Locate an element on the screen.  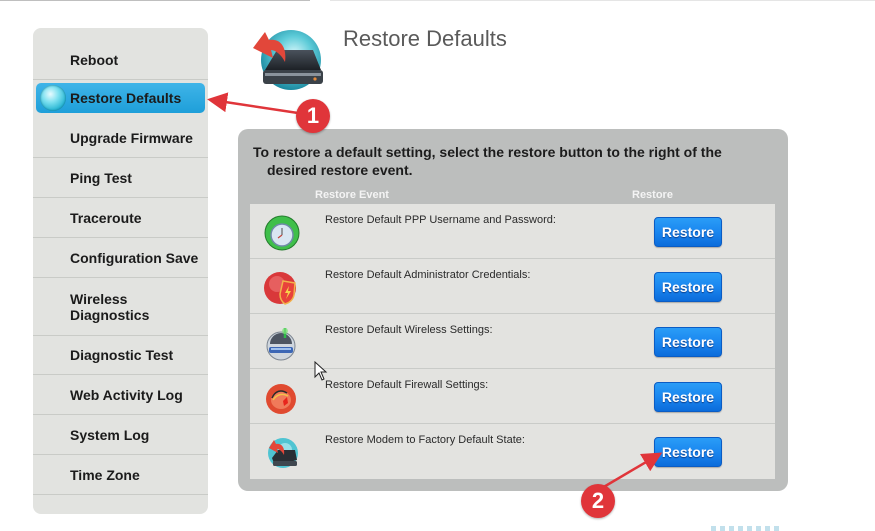
column-header-restore: Restore is located at coordinates (652, 195).